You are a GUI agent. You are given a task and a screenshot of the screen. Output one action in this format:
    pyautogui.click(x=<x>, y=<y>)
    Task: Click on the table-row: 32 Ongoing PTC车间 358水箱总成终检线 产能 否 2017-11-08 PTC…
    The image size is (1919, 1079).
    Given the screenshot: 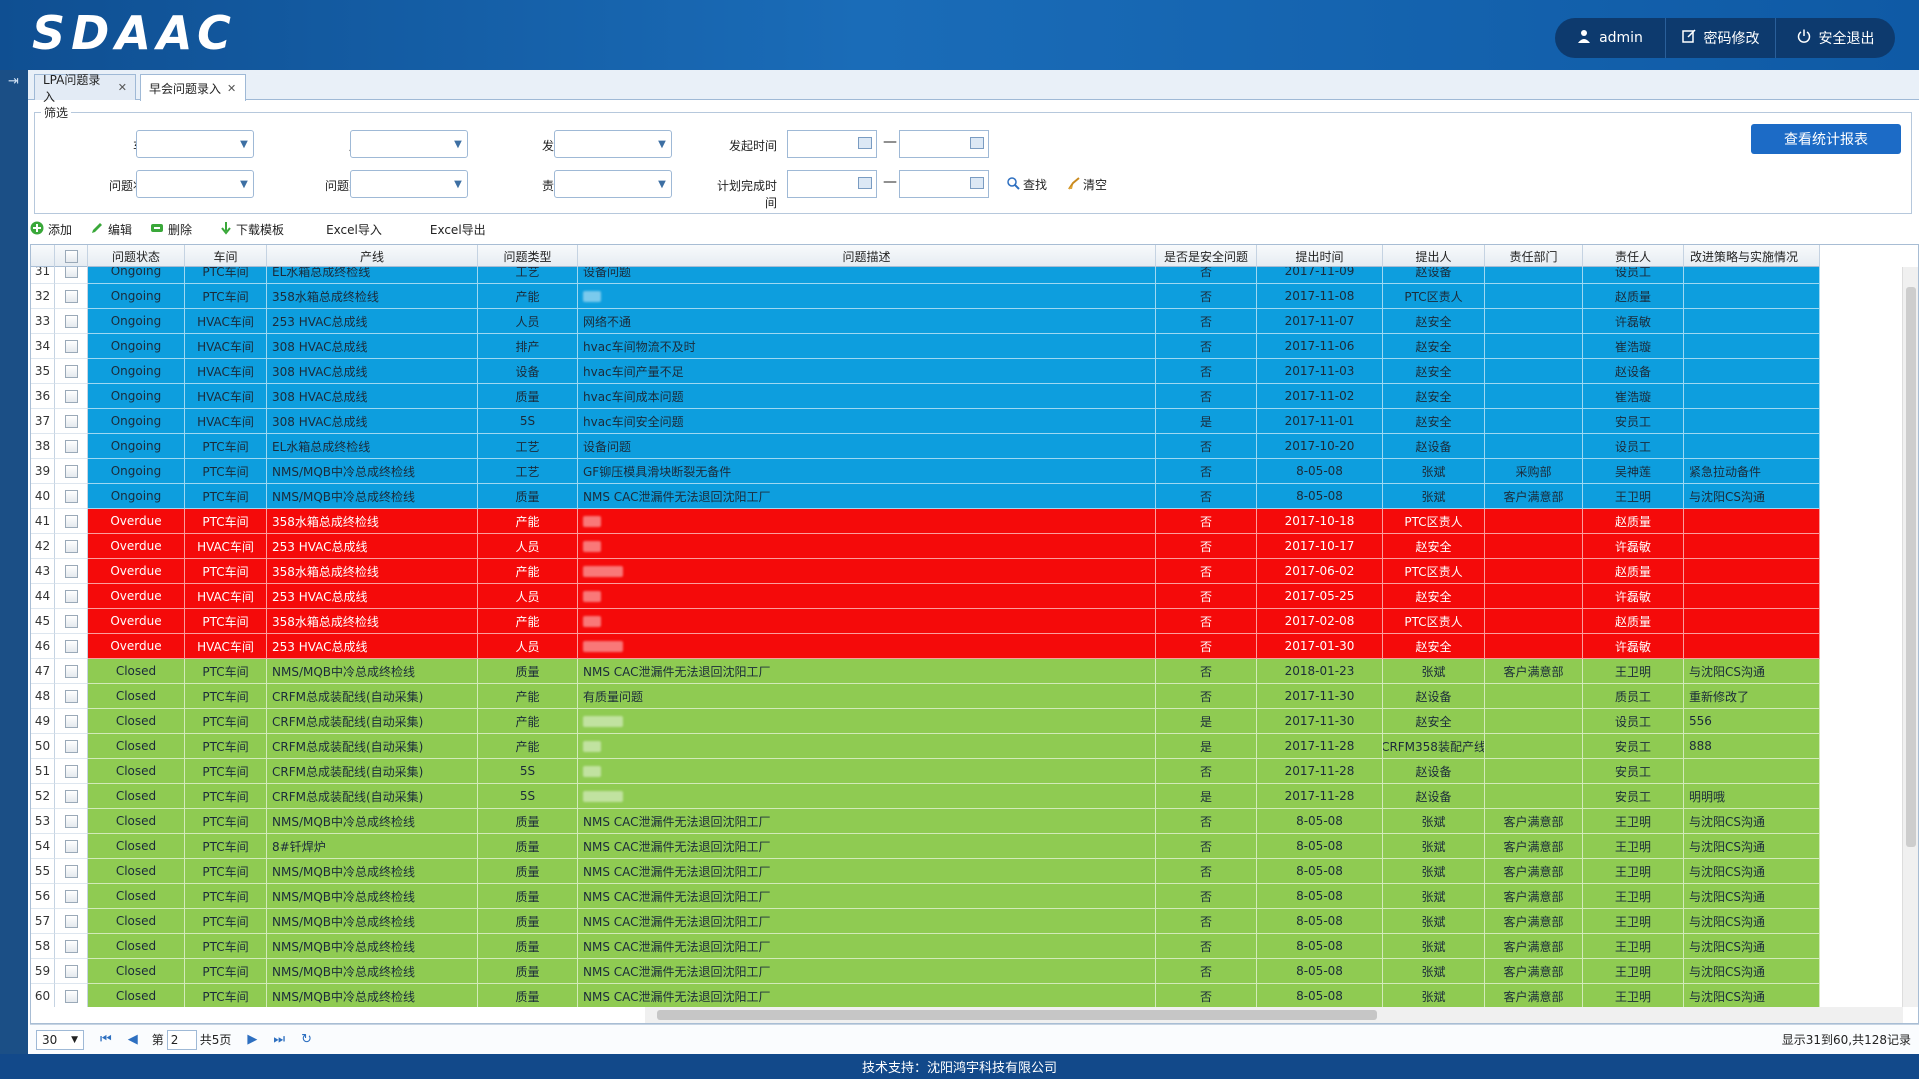 What is the action you would take?
    pyautogui.click(x=925, y=296)
    